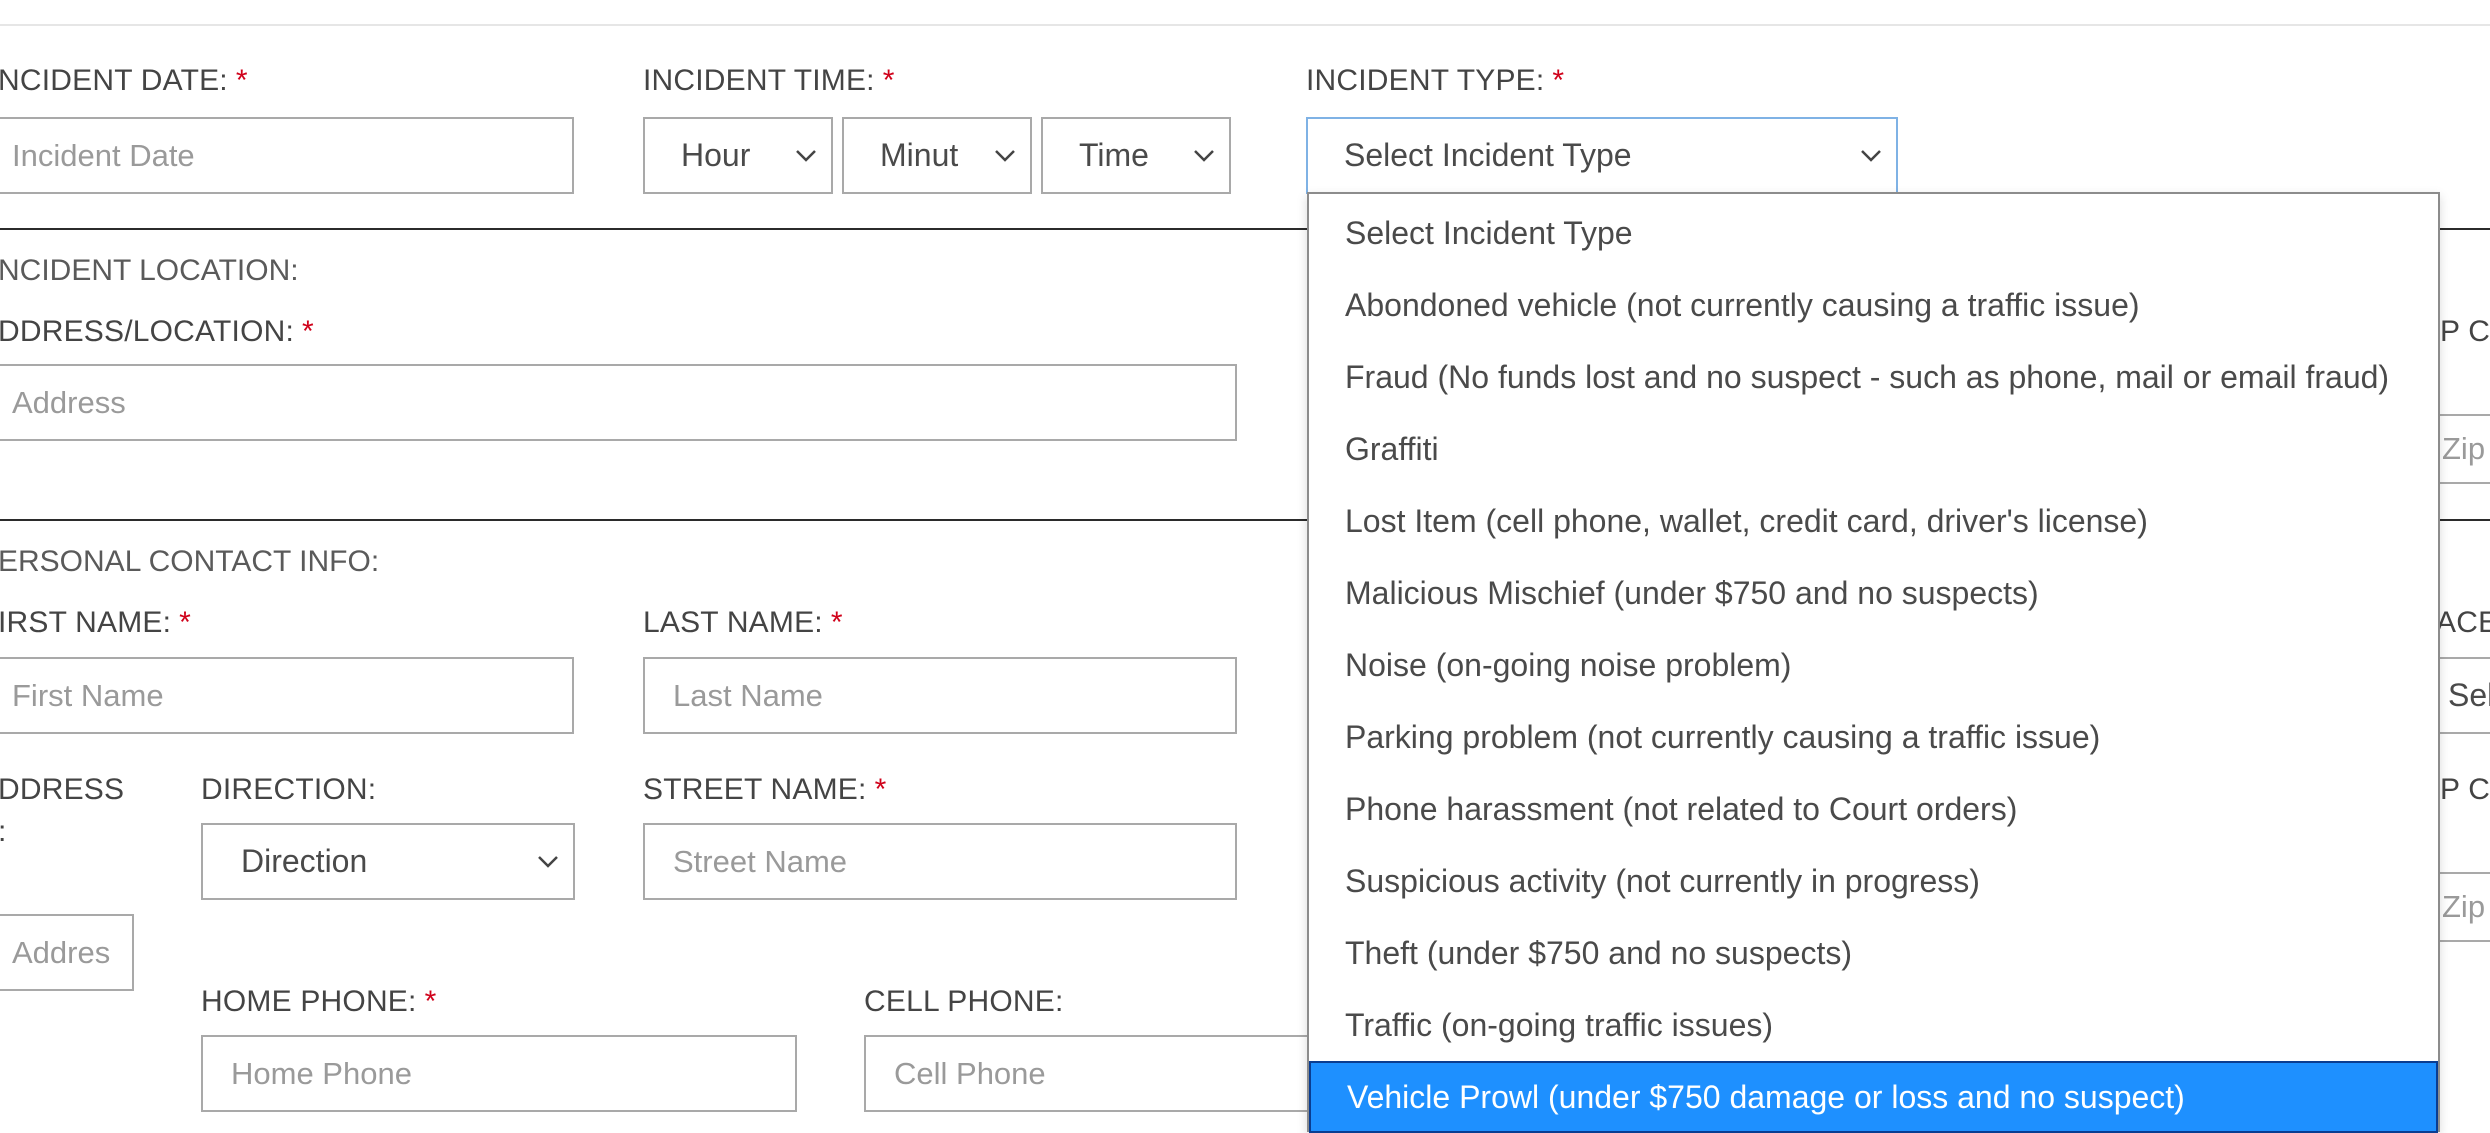 The image size is (2490, 1133). Describe the element at coordinates (124, 80) in the screenshot. I see `incident-date-label: NCIDENT DATE: *` at that location.